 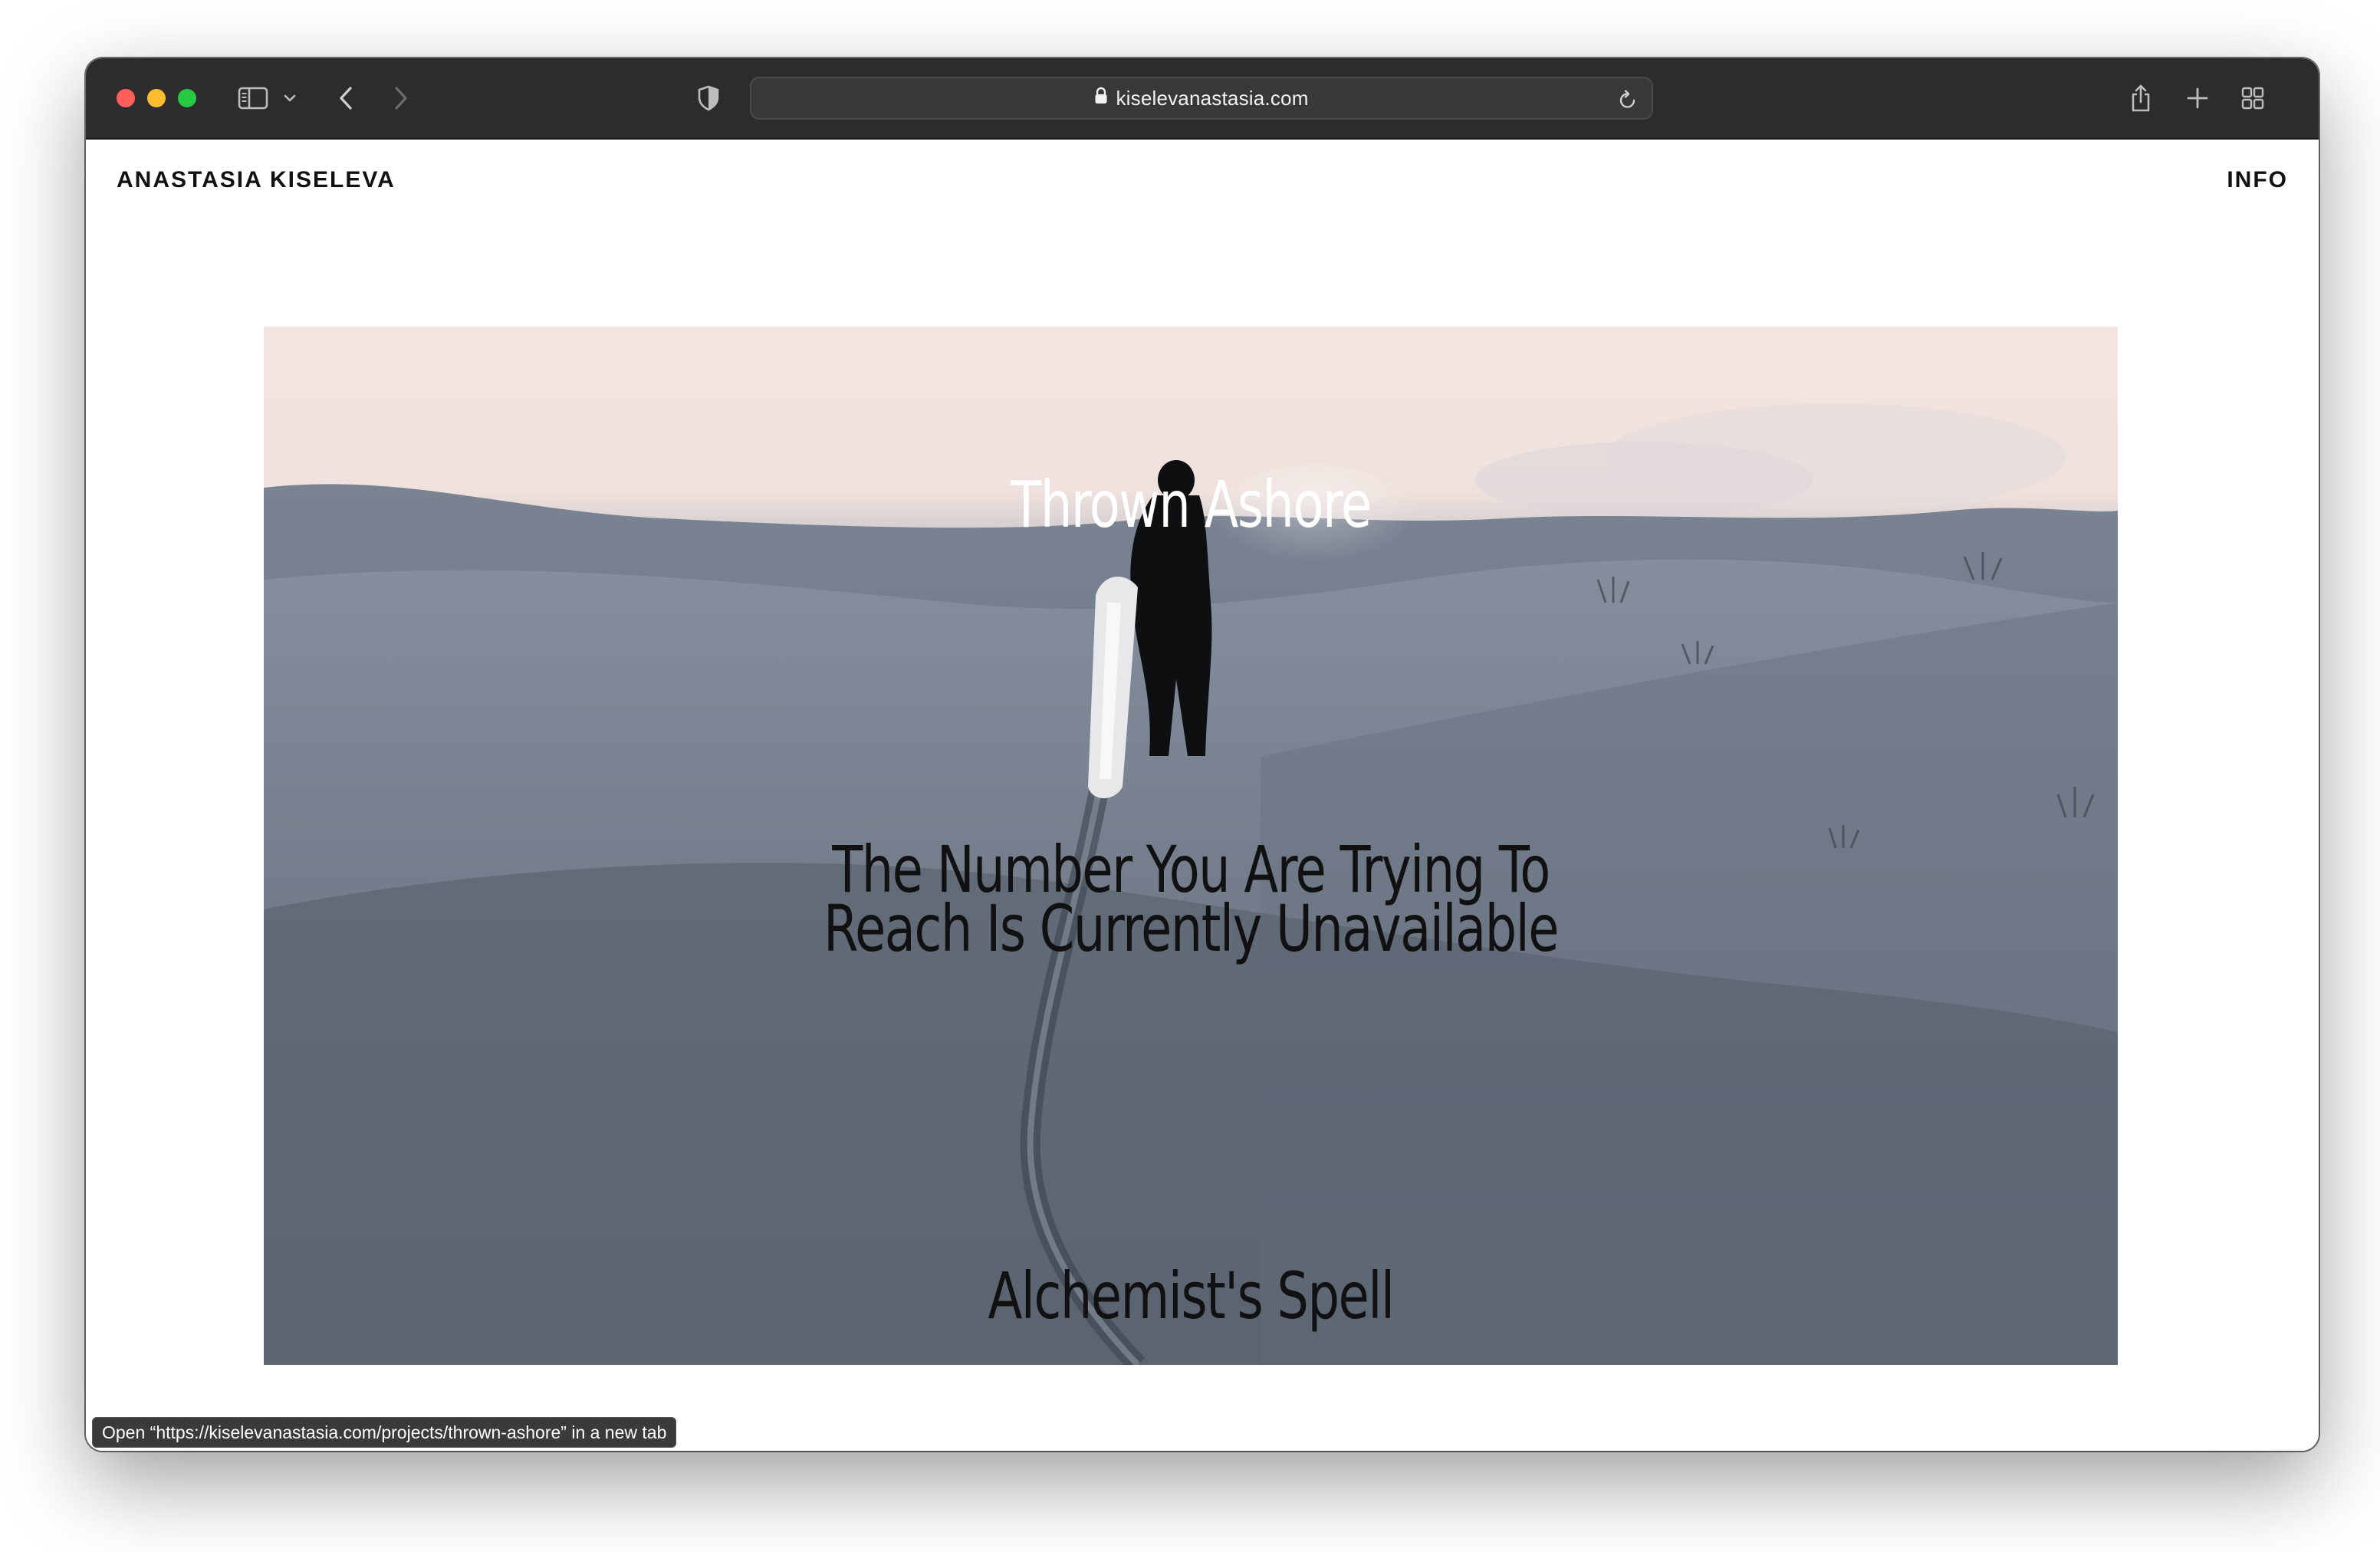 I want to click on forward-arrow-icon, so click(x=400, y=98).